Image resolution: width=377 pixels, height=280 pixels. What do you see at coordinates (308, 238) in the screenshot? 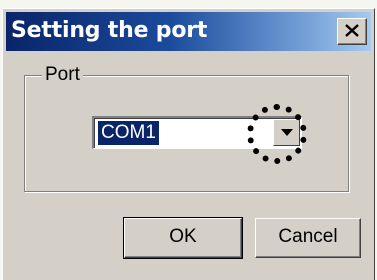
I see `cancel-button: Cancel` at bounding box center [308, 238].